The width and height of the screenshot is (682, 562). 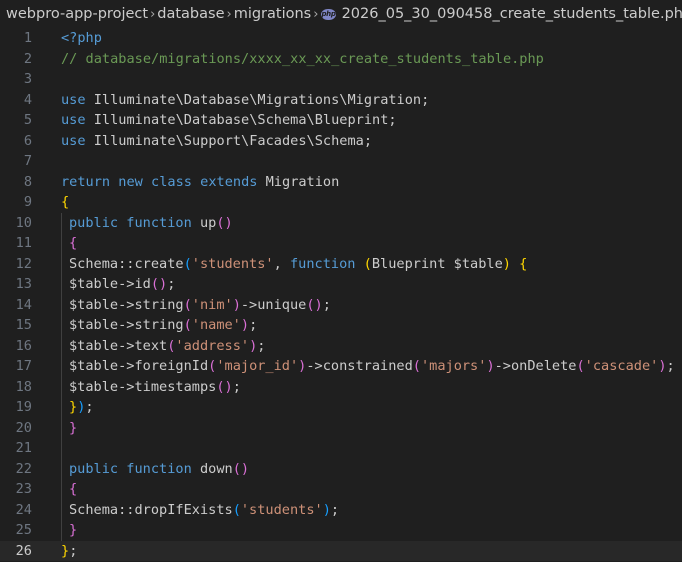 I want to click on code-text: $table->string('nim')->unique();, so click(x=200, y=305).